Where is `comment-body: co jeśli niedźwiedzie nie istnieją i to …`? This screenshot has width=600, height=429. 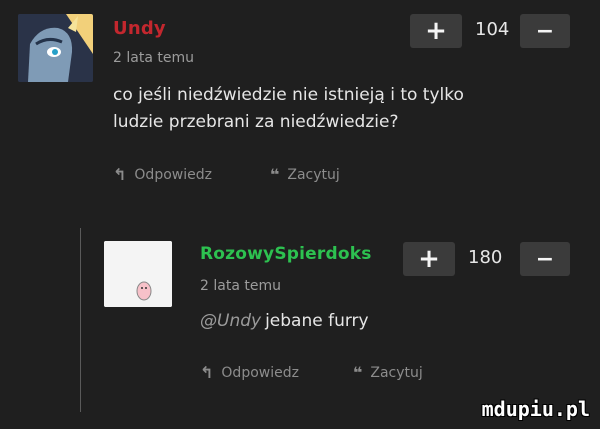 comment-body: co jeśli niedźwiedzie nie istnieją i to … is located at coordinates (333, 109).